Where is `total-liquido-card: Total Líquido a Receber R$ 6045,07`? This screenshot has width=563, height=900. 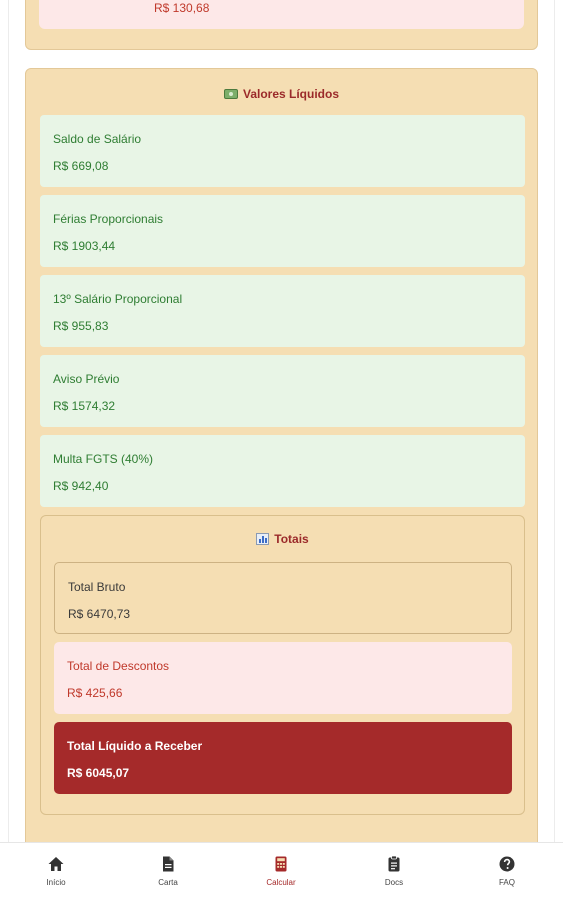 total-liquido-card: Total Líquido a Receber R$ 6045,07 is located at coordinates (283, 758).